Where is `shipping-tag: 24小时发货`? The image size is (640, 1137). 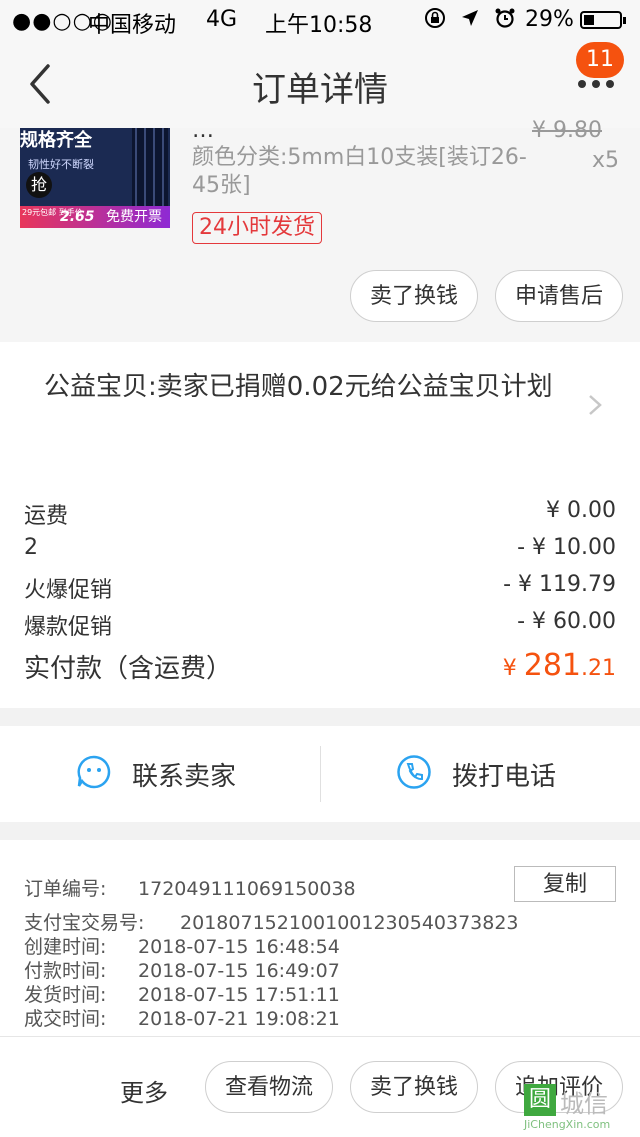 shipping-tag: 24小时发货 is located at coordinates (257, 228).